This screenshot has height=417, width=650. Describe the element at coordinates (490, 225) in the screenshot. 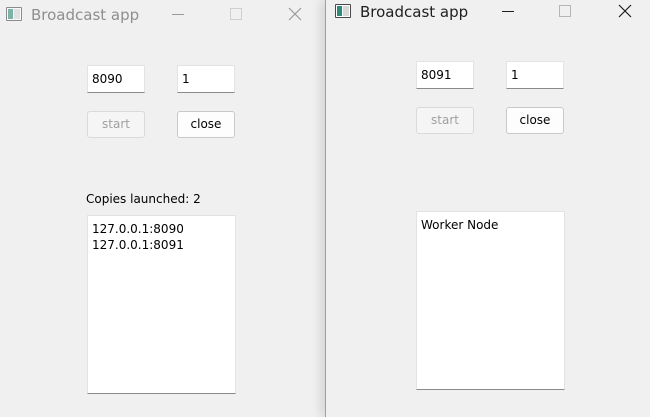

I see `list-item: Worker Node` at that location.